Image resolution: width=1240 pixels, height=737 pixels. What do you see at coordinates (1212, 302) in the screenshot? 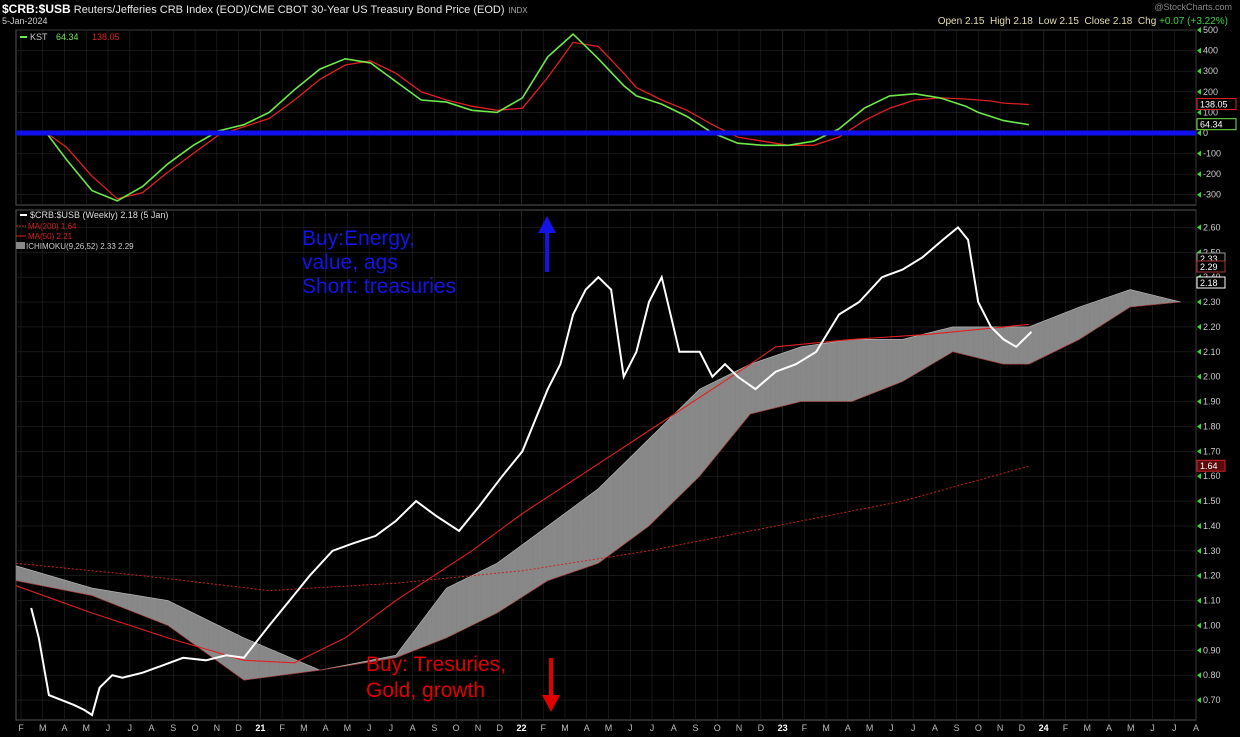
I see `price-y-tick-label: 2.30` at bounding box center [1212, 302].